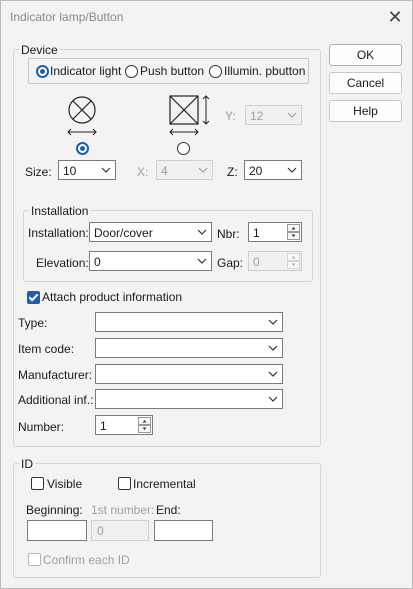 This screenshot has height=589, width=413. I want to click on lamp-cross-circle-icon, so click(82, 116).